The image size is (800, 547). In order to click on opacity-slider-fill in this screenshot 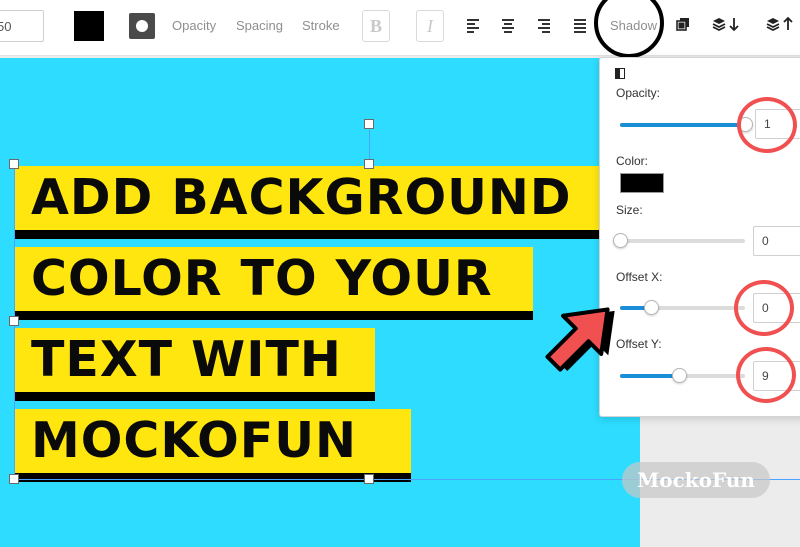, I will do `click(682, 125)`.